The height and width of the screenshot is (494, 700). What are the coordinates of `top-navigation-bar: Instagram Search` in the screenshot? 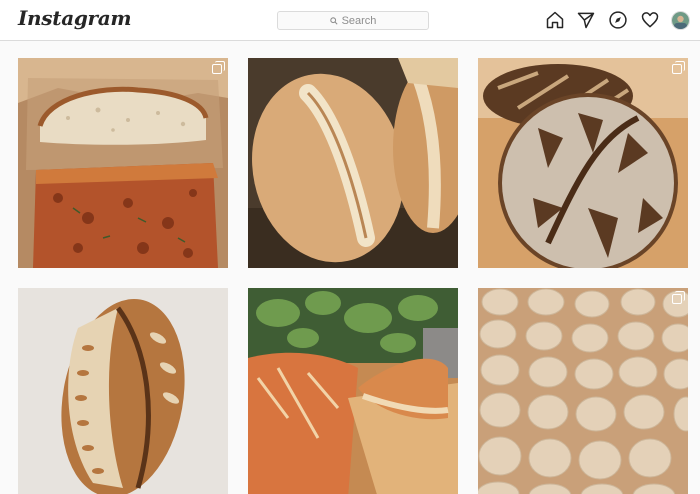 It's located at (350, 20).